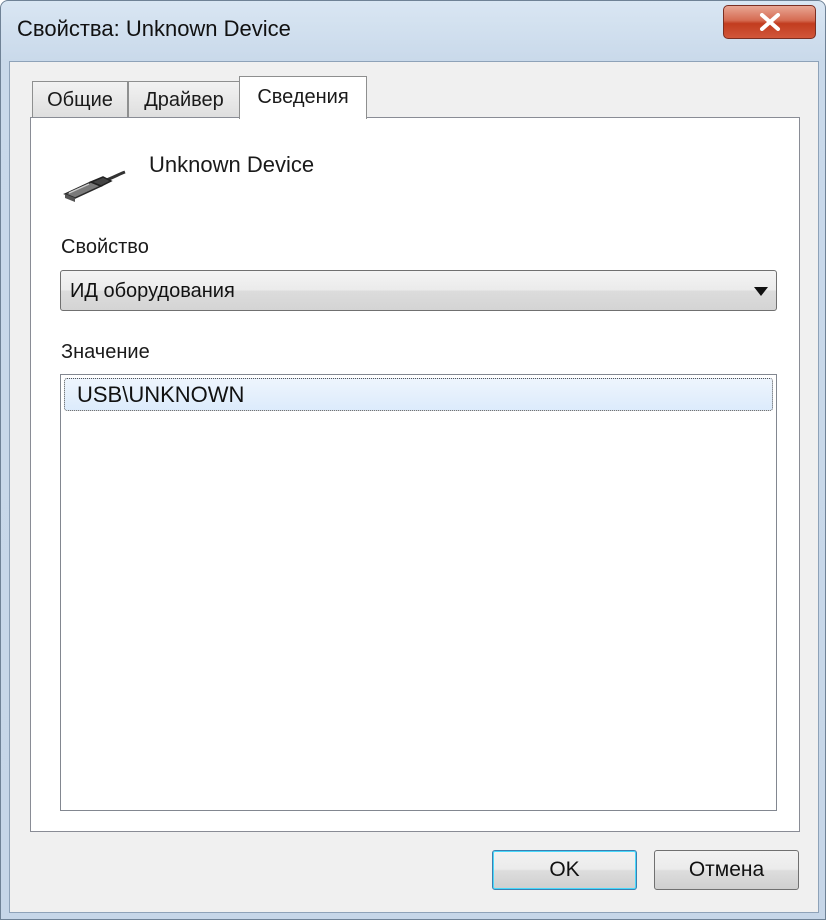  I want to click on tab-details: Сведения, so click(303, 97).